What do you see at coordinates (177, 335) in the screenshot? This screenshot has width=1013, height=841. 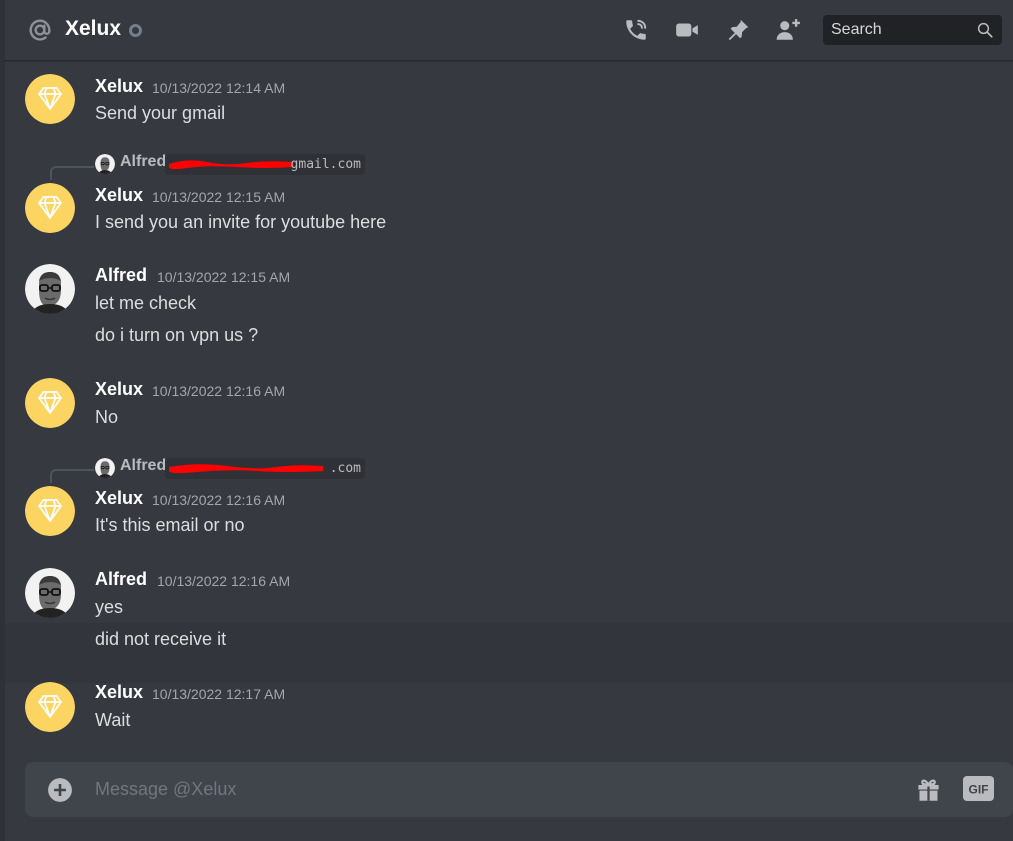 I see `message-text: do i turn on vpn us ?` at bounding box center [177, 335].